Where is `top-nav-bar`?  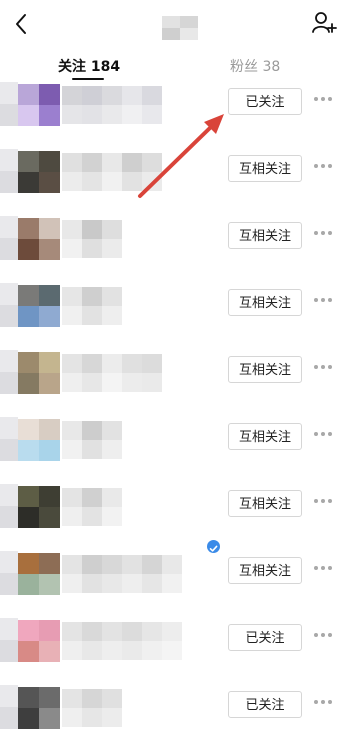 top-nav-bar is located at coordinates (174, 26).